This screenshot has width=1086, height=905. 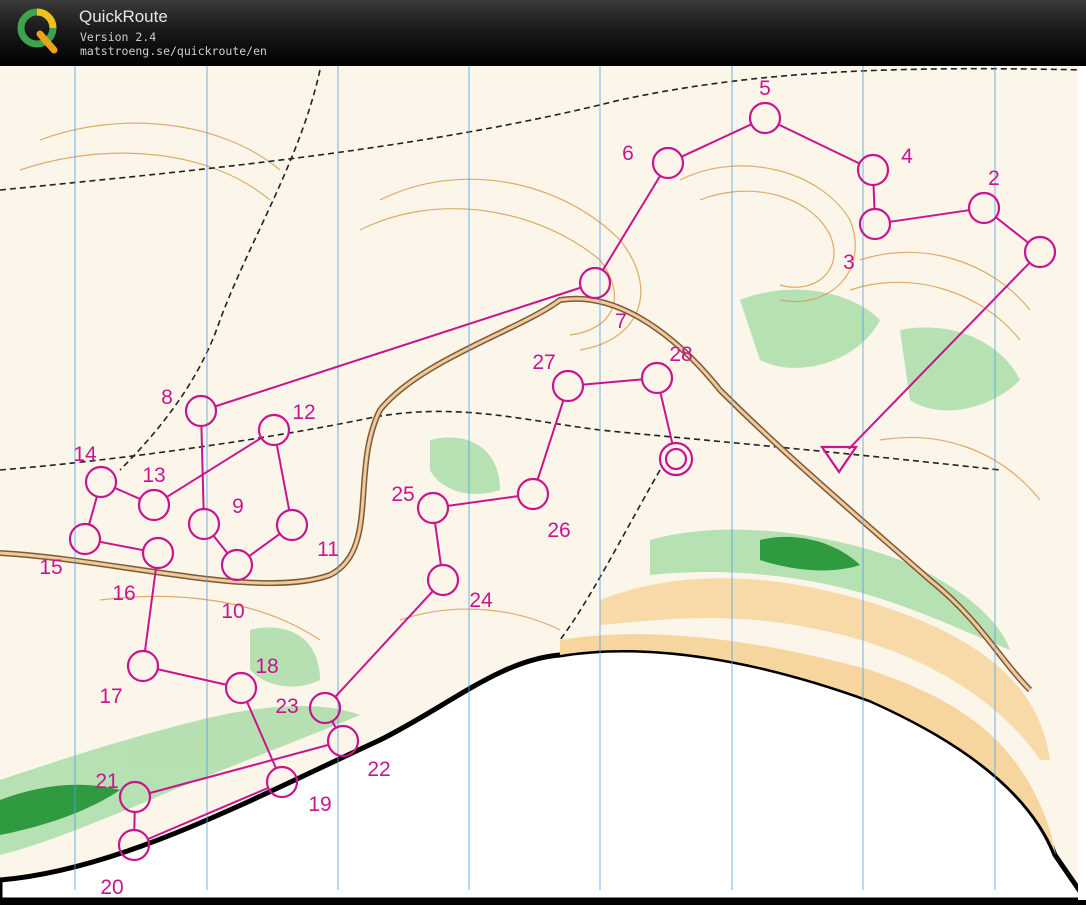 What do you see at coordinates (153, 475) in the screenshot?
I see `control-number: 13` at bounding box center [153, 475].